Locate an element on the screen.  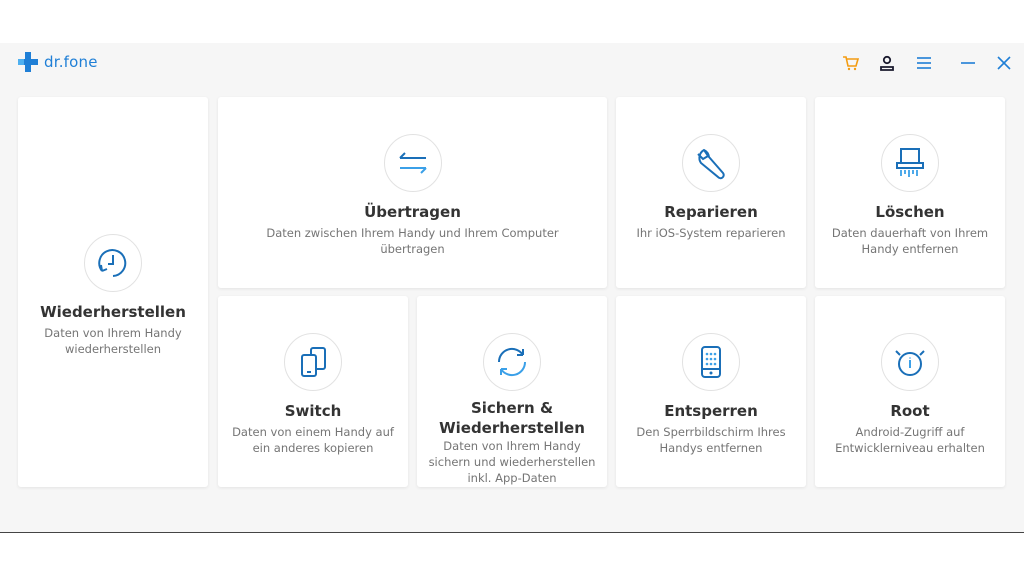
wrench-icon is located at coordinates (711, 164).